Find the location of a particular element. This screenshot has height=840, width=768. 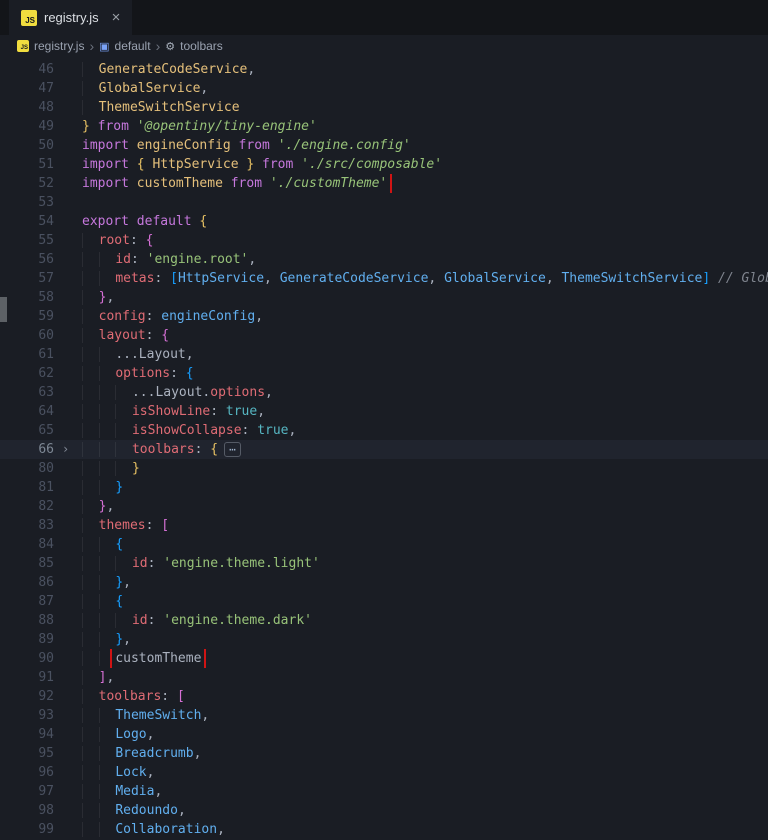

code-line: 89 }, is located at coordinates (384, 639).